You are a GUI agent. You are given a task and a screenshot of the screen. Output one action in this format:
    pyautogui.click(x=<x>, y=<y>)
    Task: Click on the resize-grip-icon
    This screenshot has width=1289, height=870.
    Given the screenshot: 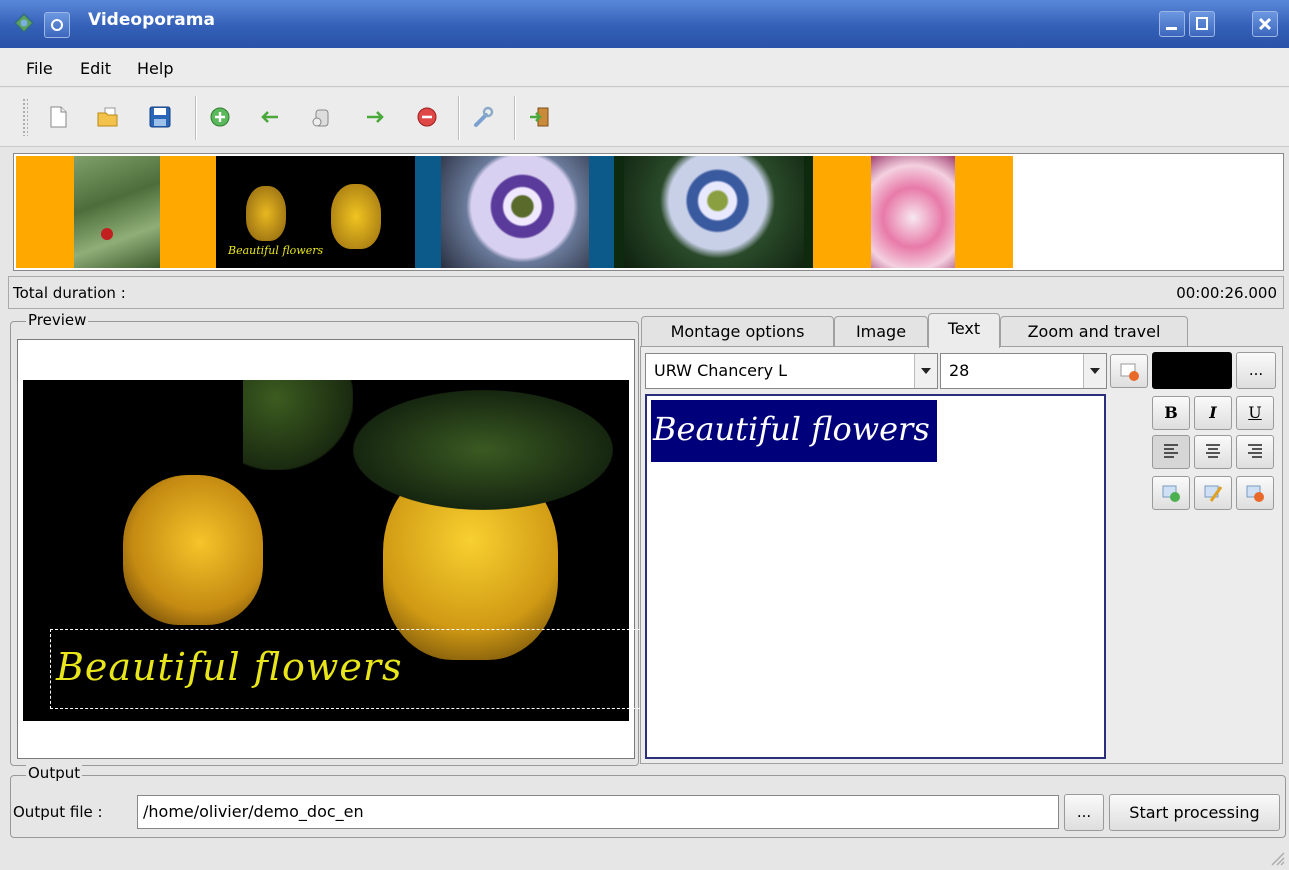 What is the action you would take?
    pyautogui.click(x=1276, y=857)
    